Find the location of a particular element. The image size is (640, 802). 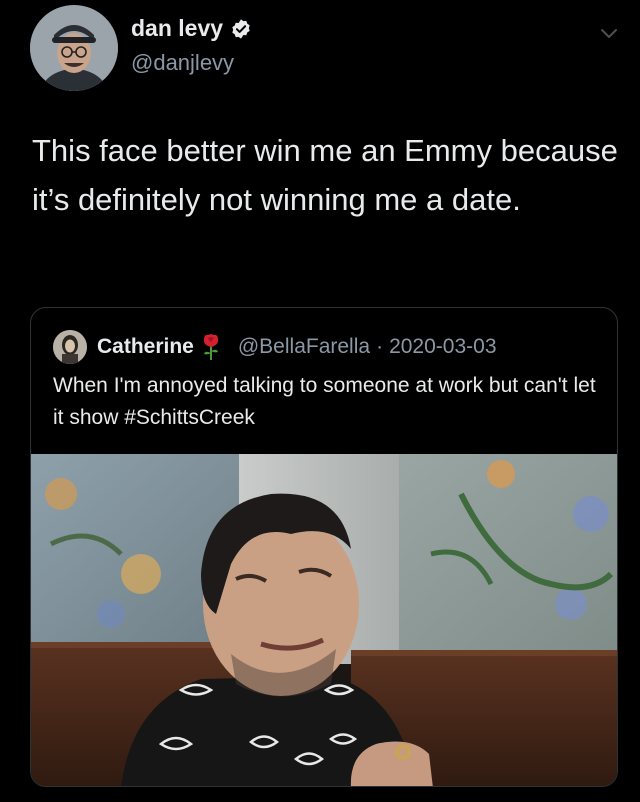

author-avatar-image is located at coordinates (74, 48).